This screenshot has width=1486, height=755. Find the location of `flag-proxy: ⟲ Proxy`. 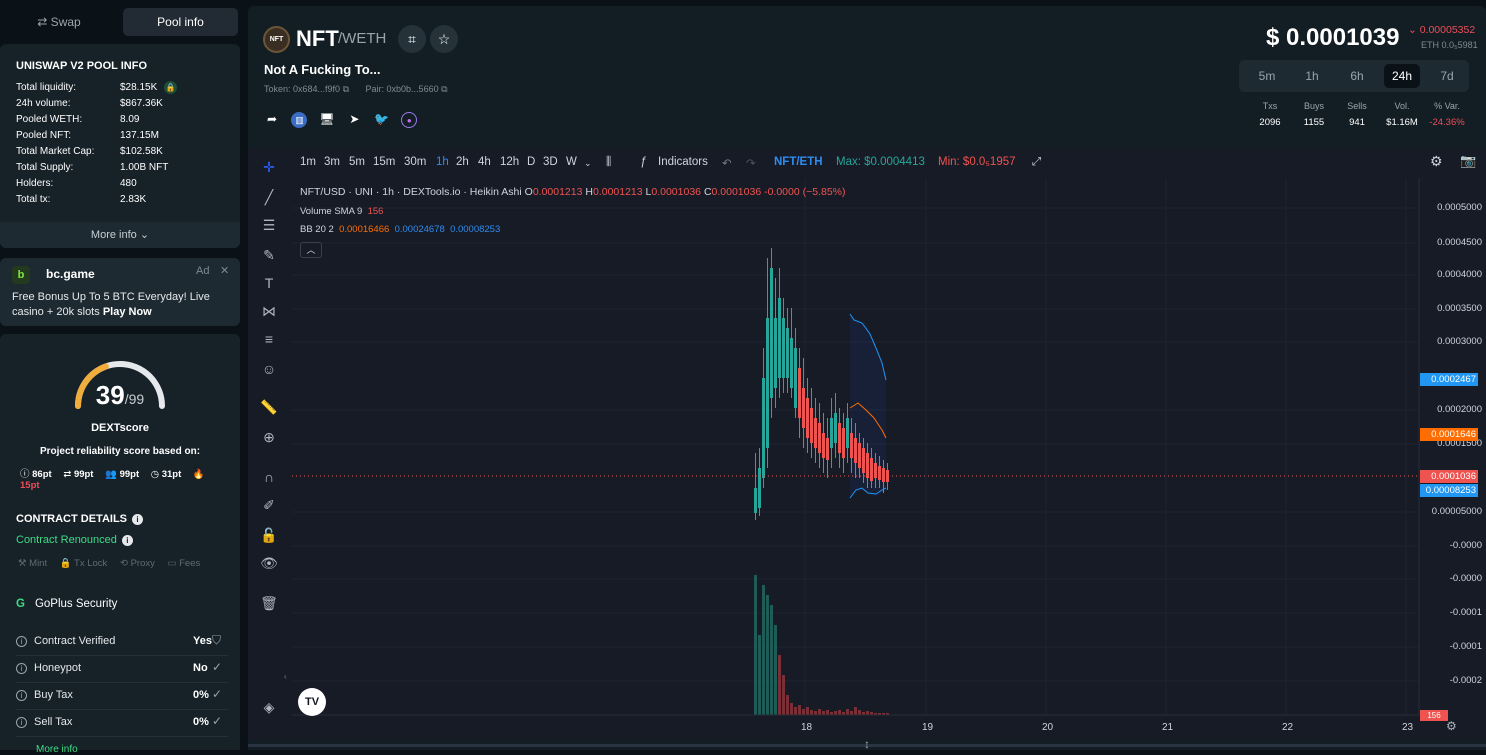

flag-proxy: ⟲ Proxy is located at coordinates (137, 563).